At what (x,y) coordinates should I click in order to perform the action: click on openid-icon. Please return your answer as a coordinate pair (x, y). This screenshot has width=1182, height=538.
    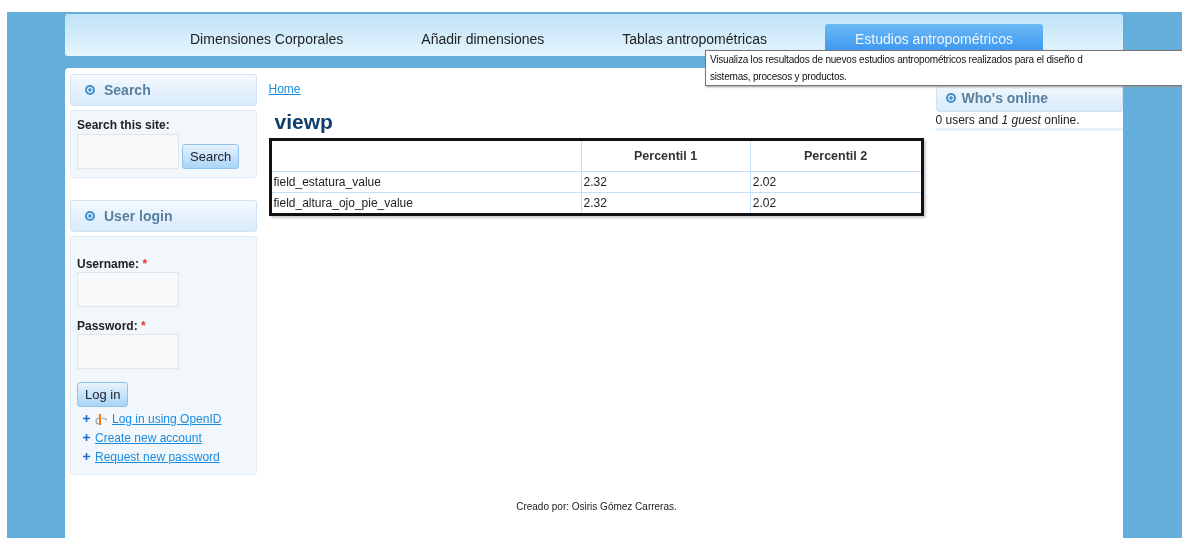
    Looking at the image, I should click on (101, 418).